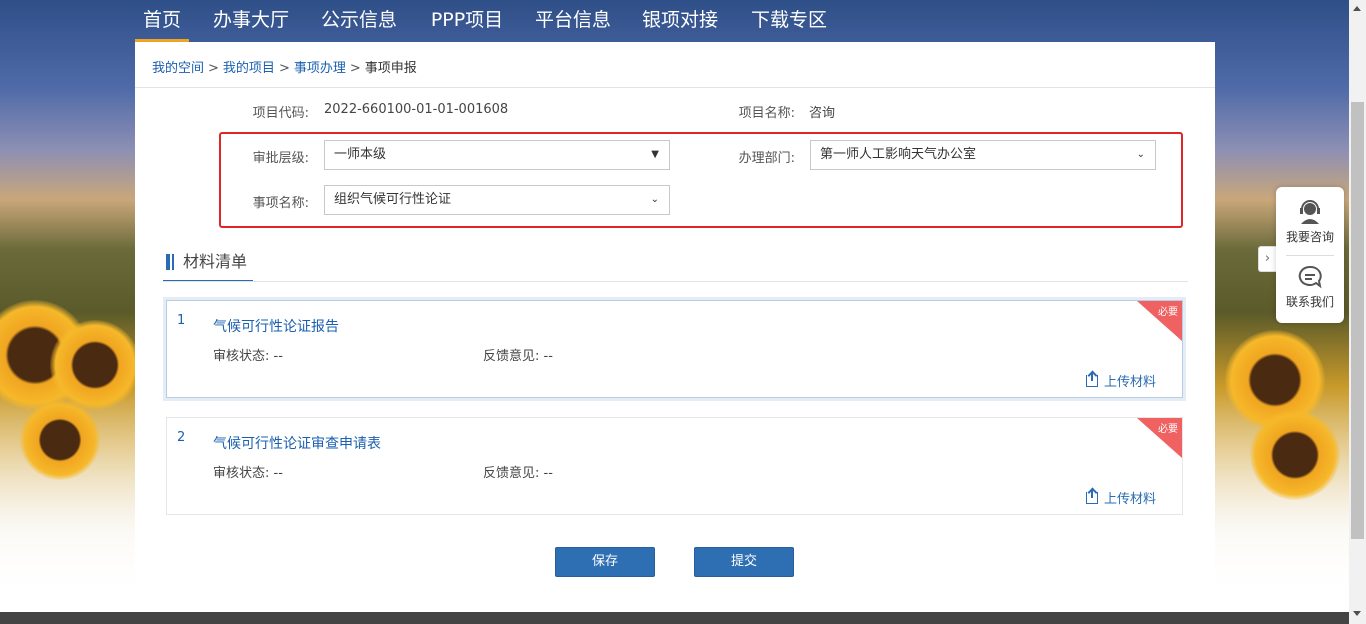  I want to click on headset-icon, so click(1310, 212).